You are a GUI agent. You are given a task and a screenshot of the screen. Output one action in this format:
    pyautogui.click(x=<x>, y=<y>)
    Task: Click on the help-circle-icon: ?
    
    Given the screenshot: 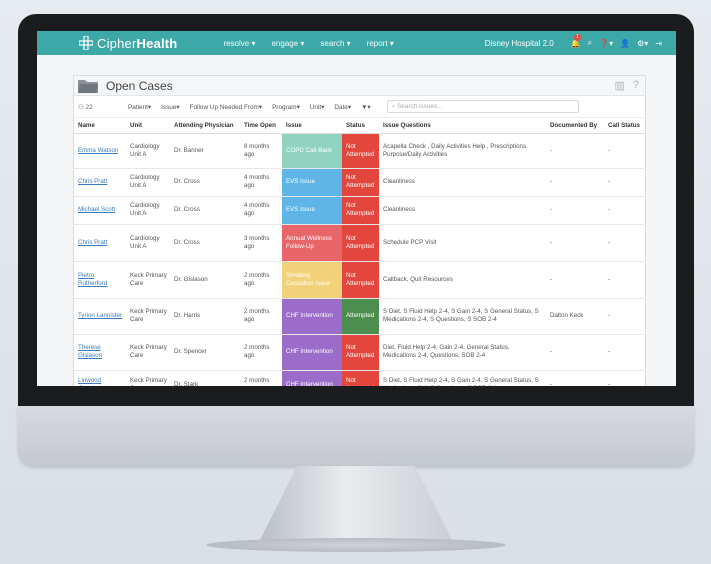 What is the action you would take?
    pyautogui.click(x=636, y=85)
    